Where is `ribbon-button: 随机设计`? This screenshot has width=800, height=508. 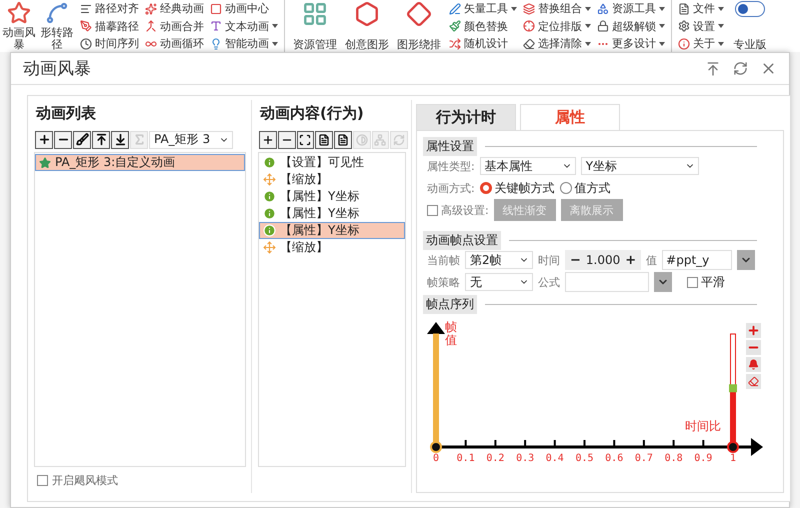 ribbon-button: 随机设计 is located at coordinates (483, 43).